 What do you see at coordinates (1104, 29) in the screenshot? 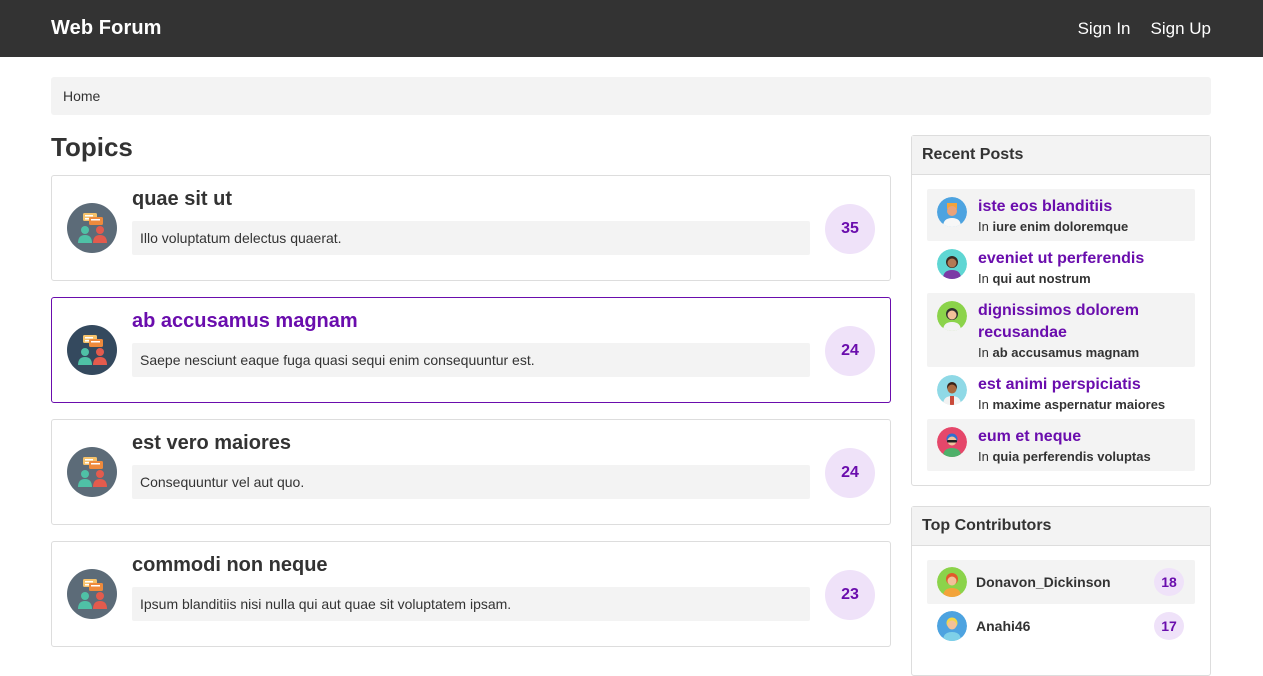
I see `sign-in-link: Sign In` at bounding box center [1104, 29].